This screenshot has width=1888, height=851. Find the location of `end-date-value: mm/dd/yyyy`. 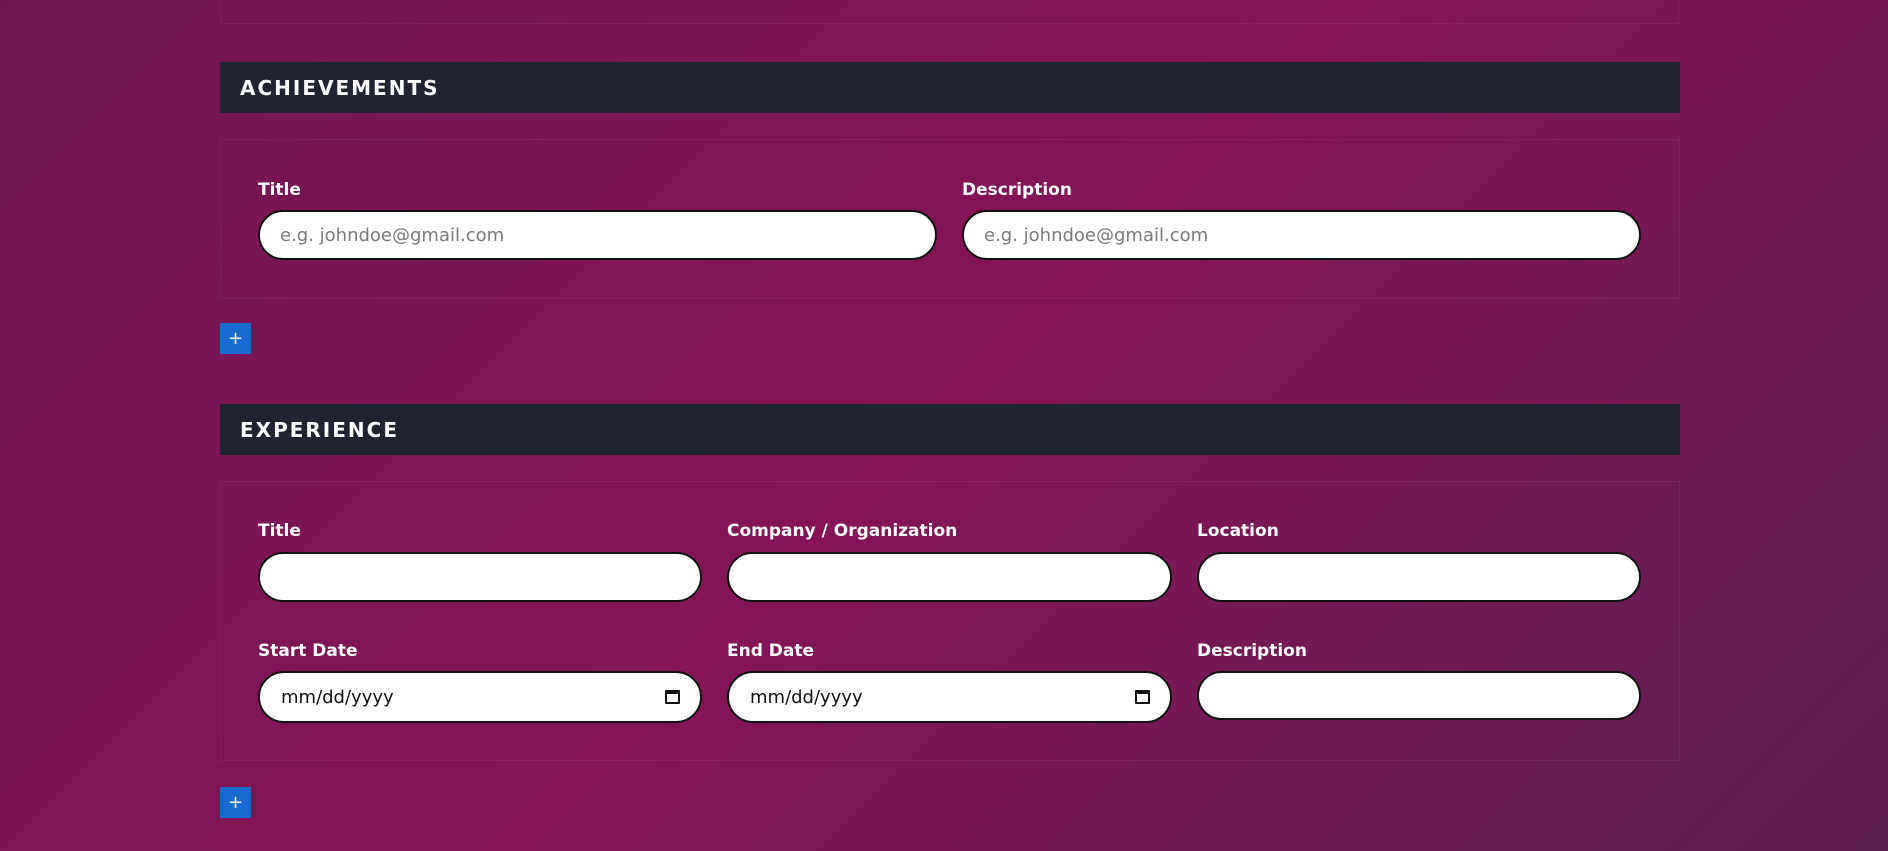

end-date-value: mm/dd/yyyy is located at coordinates (806, 697).